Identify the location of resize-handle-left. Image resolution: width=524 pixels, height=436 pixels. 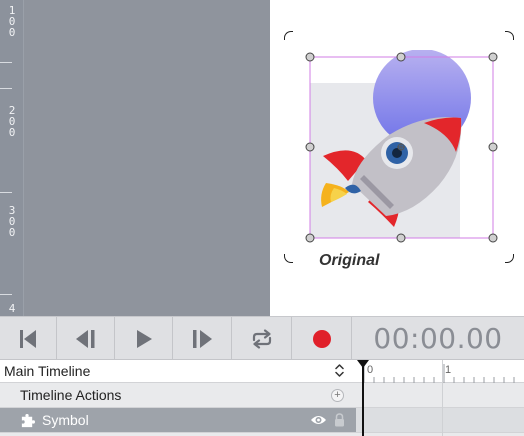
(310, 147).